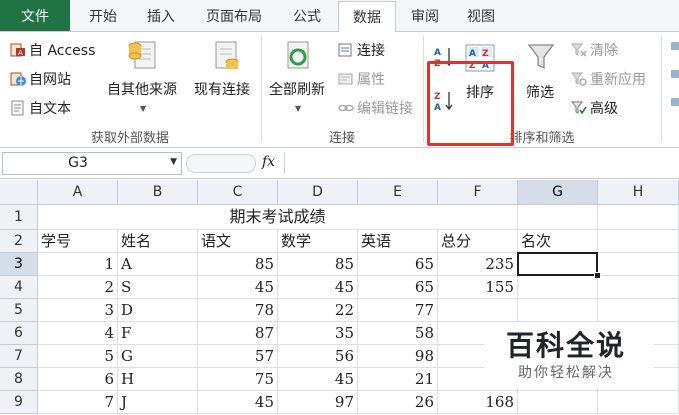 This screenshot has width=679, height=415. What do you see at coordinates (19, 287) in the screenshot?
I see `row-header-4: 4` at bounding box center [19, 287].